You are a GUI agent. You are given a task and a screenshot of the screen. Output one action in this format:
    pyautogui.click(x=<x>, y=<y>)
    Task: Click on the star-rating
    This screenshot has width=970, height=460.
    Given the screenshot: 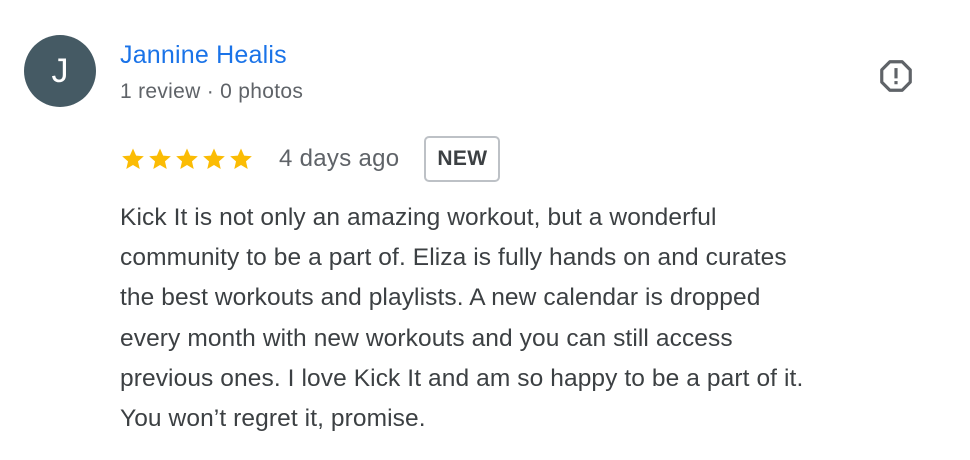 What is the action you would take?
    pyautogui.click(x=187, y=159)
    